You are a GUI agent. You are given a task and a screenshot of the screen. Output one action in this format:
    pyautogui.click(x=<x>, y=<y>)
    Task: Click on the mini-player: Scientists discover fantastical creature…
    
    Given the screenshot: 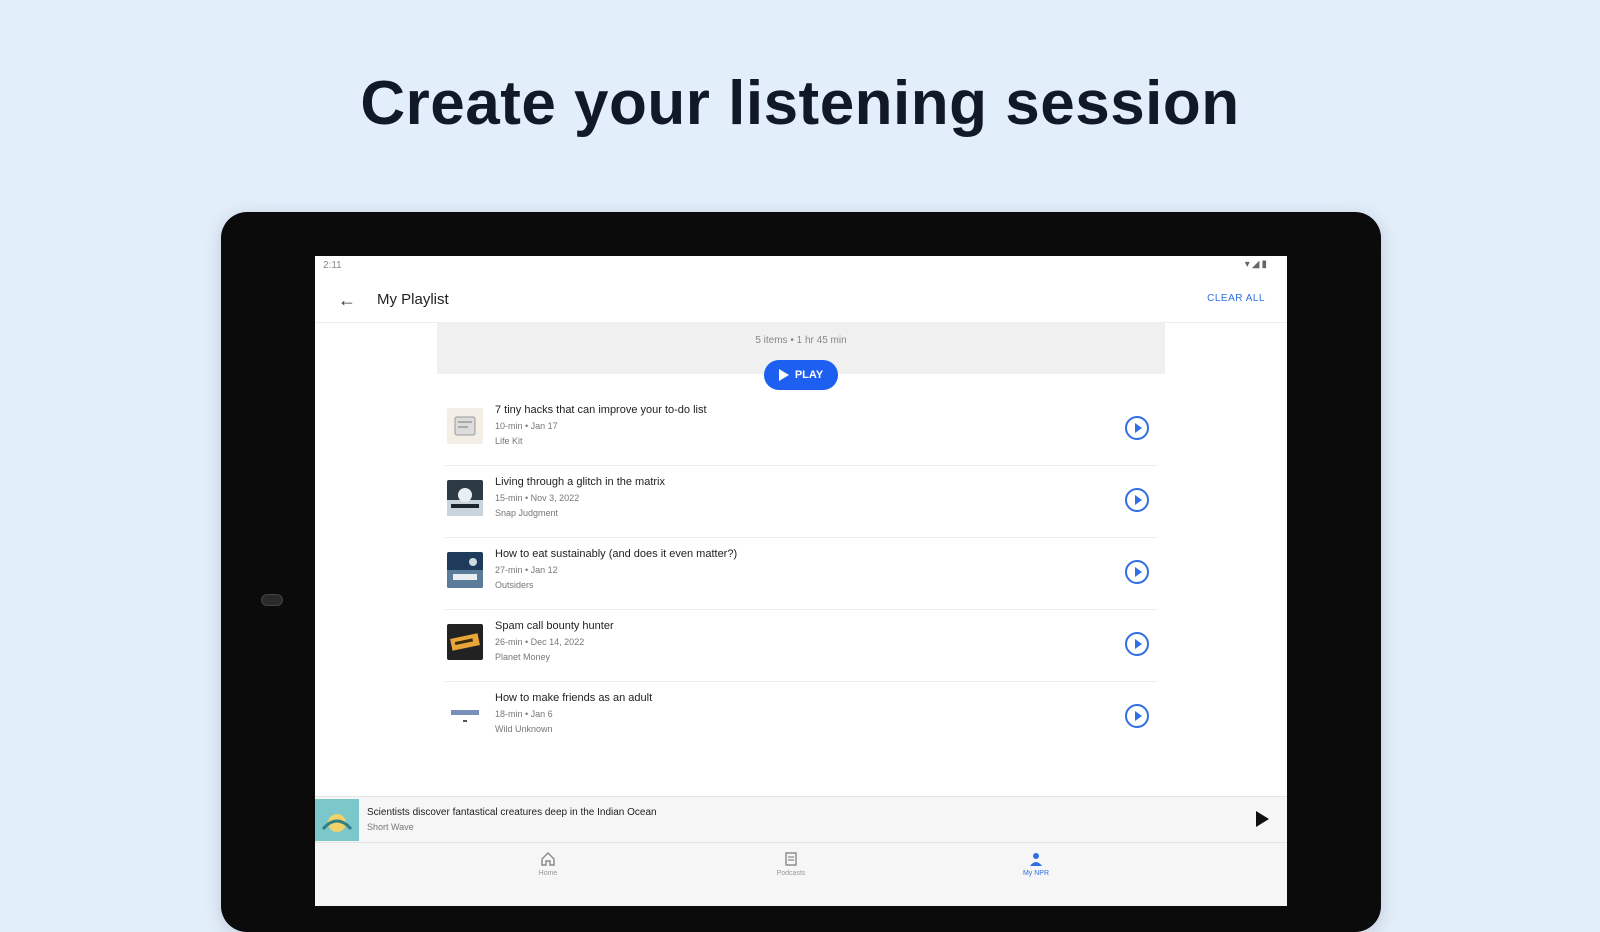 What is the action you would take?
    pyautogui.click(x=801, y=819)
    